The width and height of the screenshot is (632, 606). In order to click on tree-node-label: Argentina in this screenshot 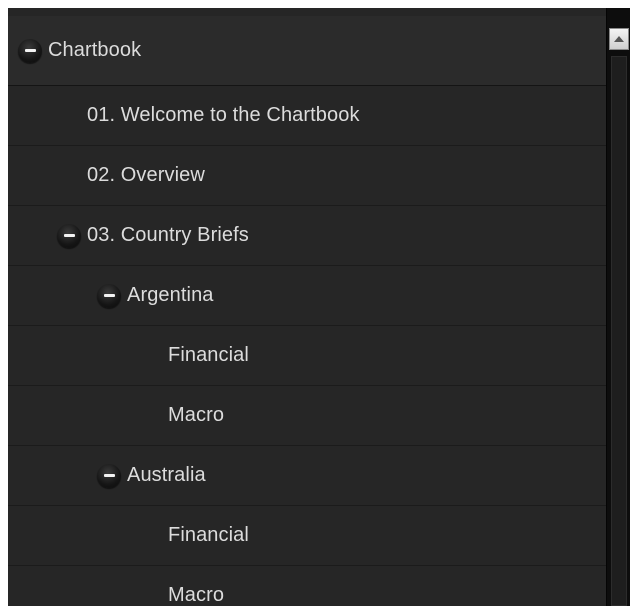, I will do `click(170, 295)`.